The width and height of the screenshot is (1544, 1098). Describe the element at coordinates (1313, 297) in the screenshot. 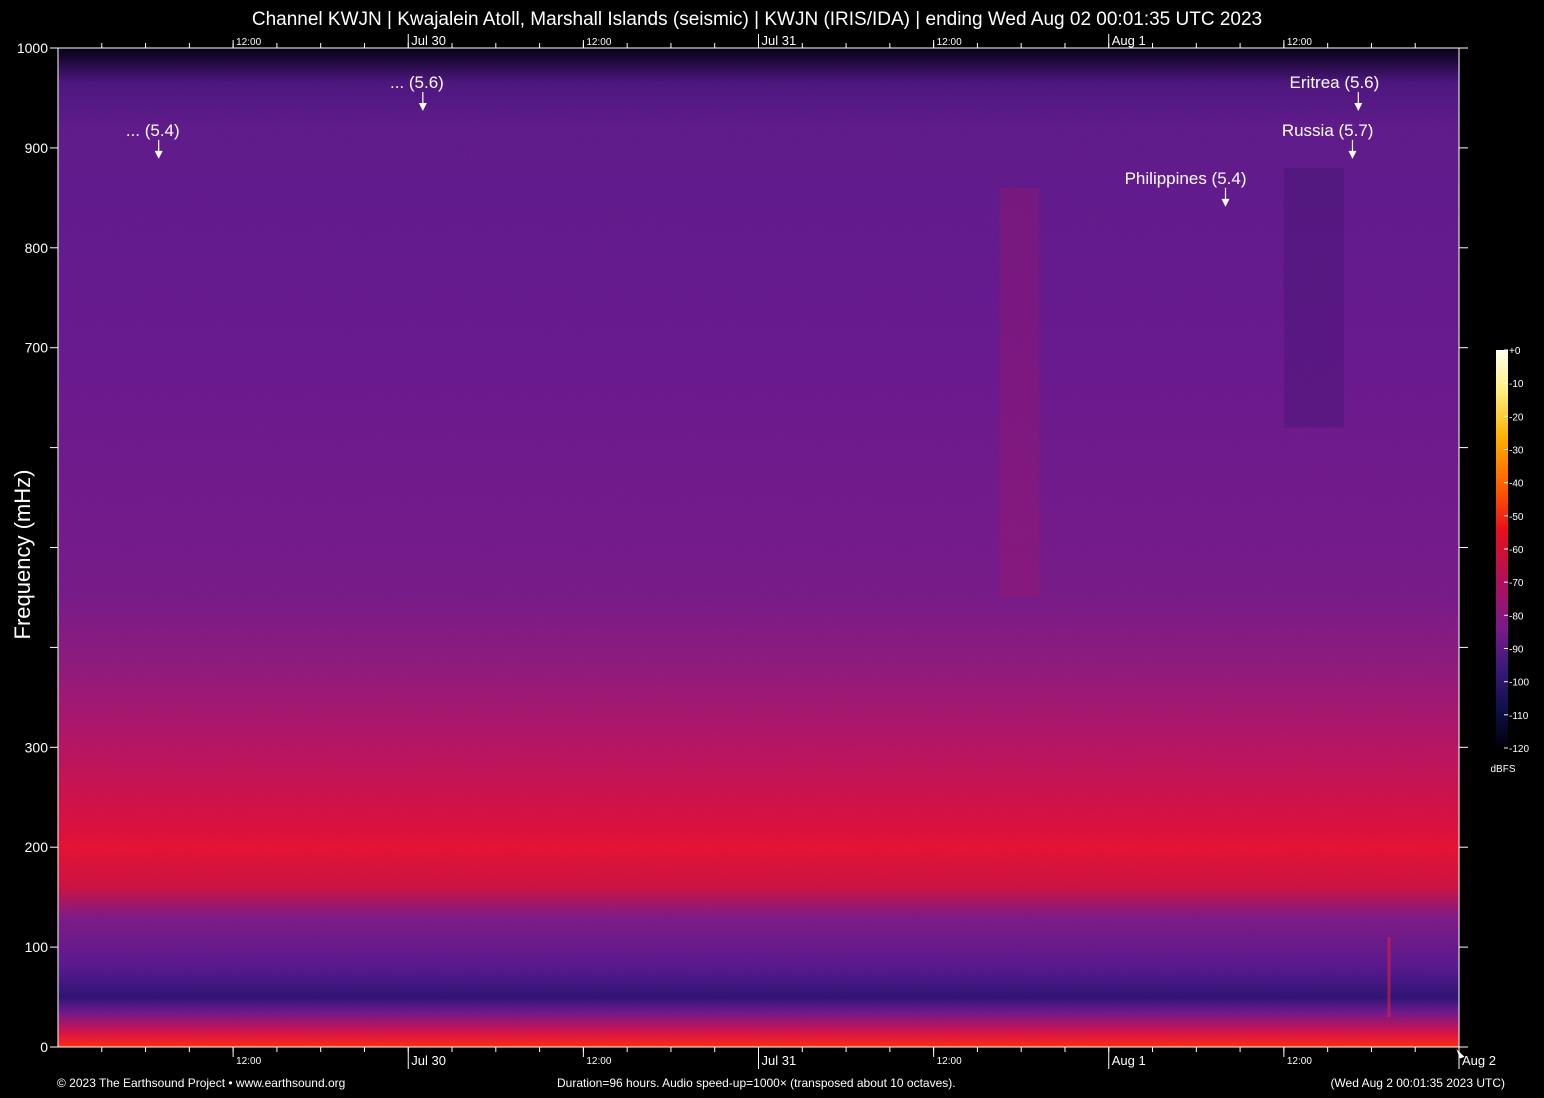

I see `spectrogram-dark-band` at that location.